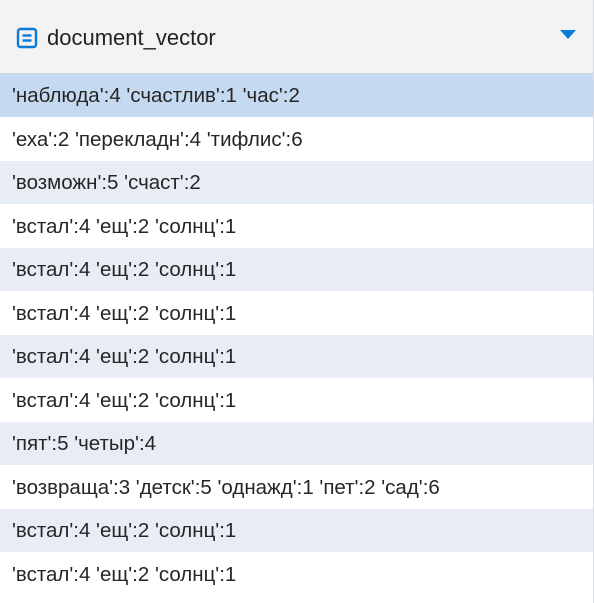  Describe the element at coordinates (296, 96) in the screenshot. I see `table-row: 'наблюда':4 'счастлив':1 'час':2` at that location.